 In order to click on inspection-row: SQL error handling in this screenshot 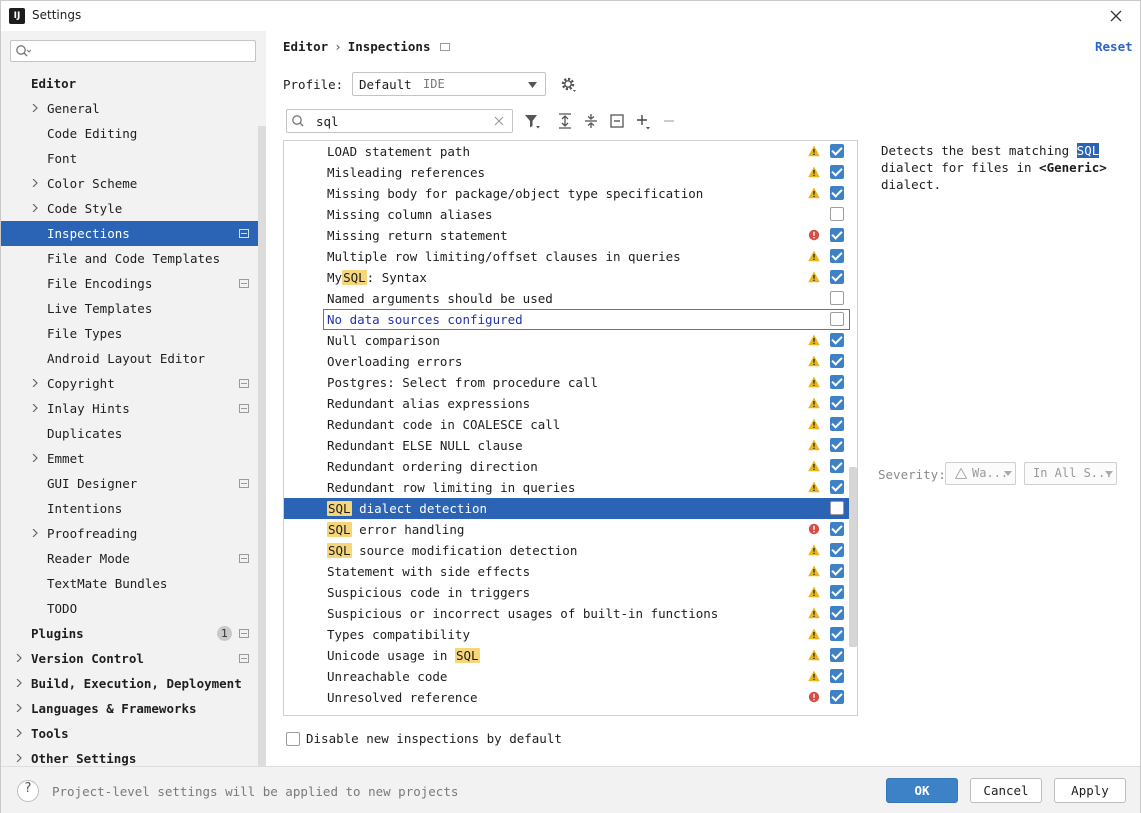, I will do `click(566, 529)`.